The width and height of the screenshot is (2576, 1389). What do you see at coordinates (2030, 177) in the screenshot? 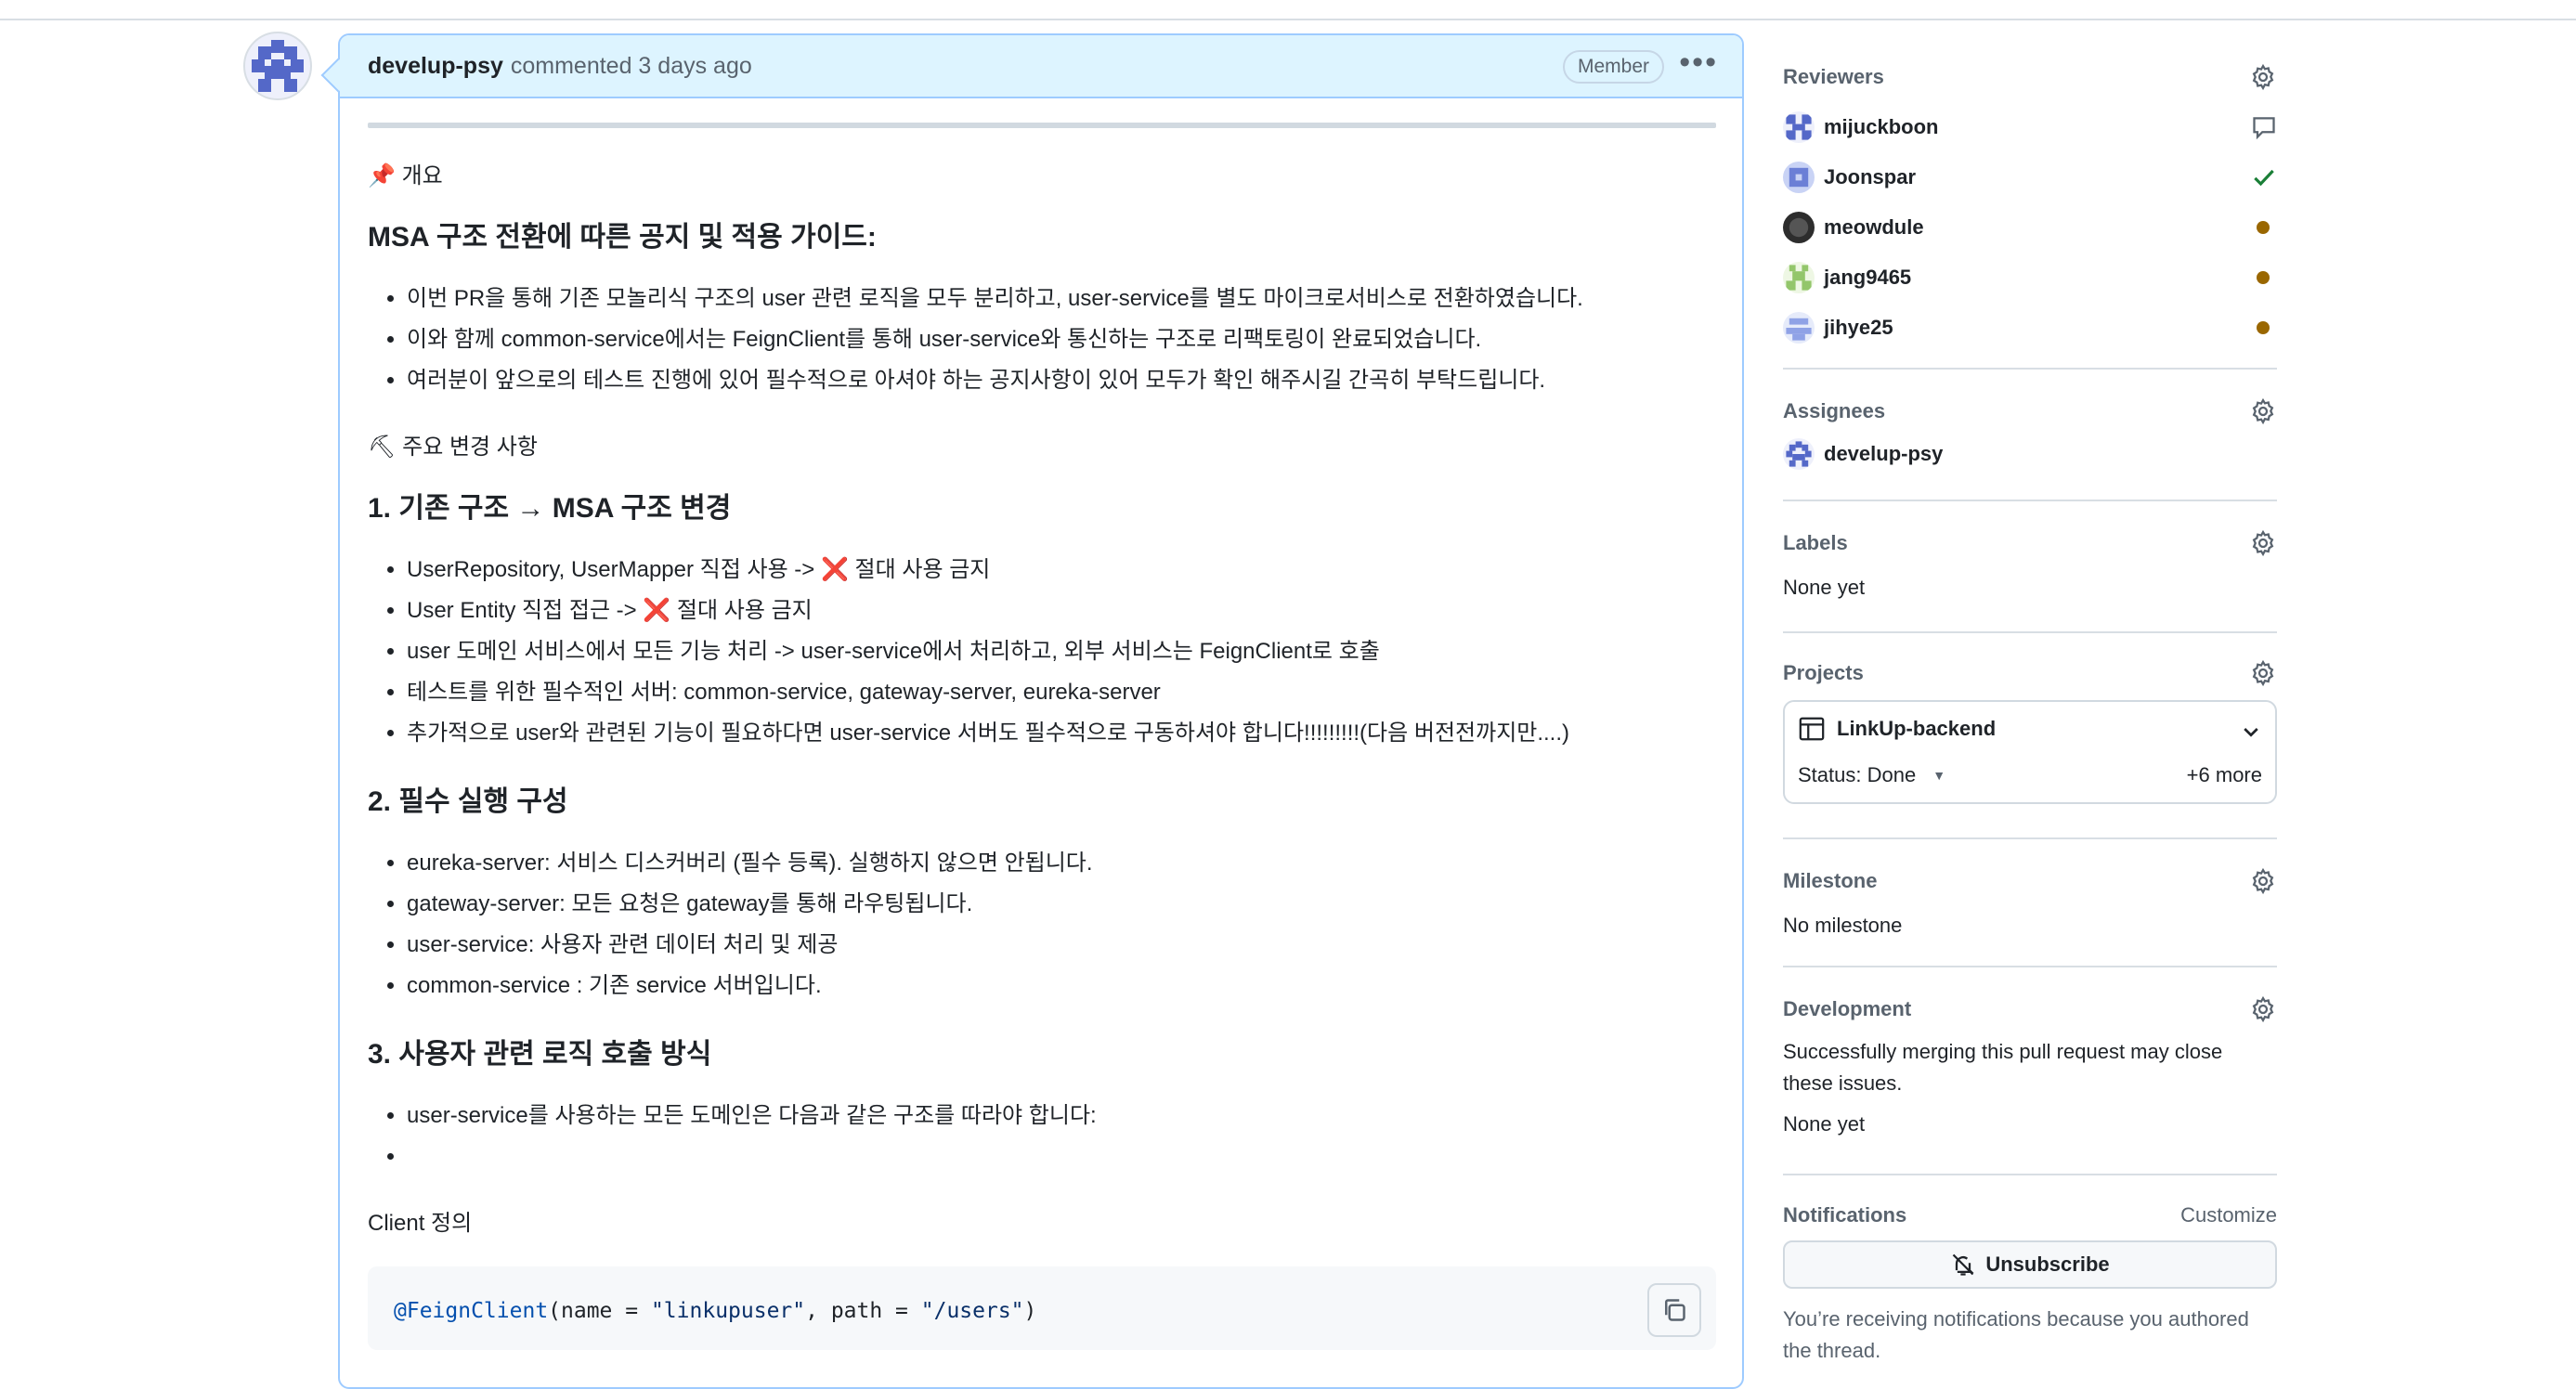
I see `reviewer-row: Joonspar` at bounding box center [2030, 177].